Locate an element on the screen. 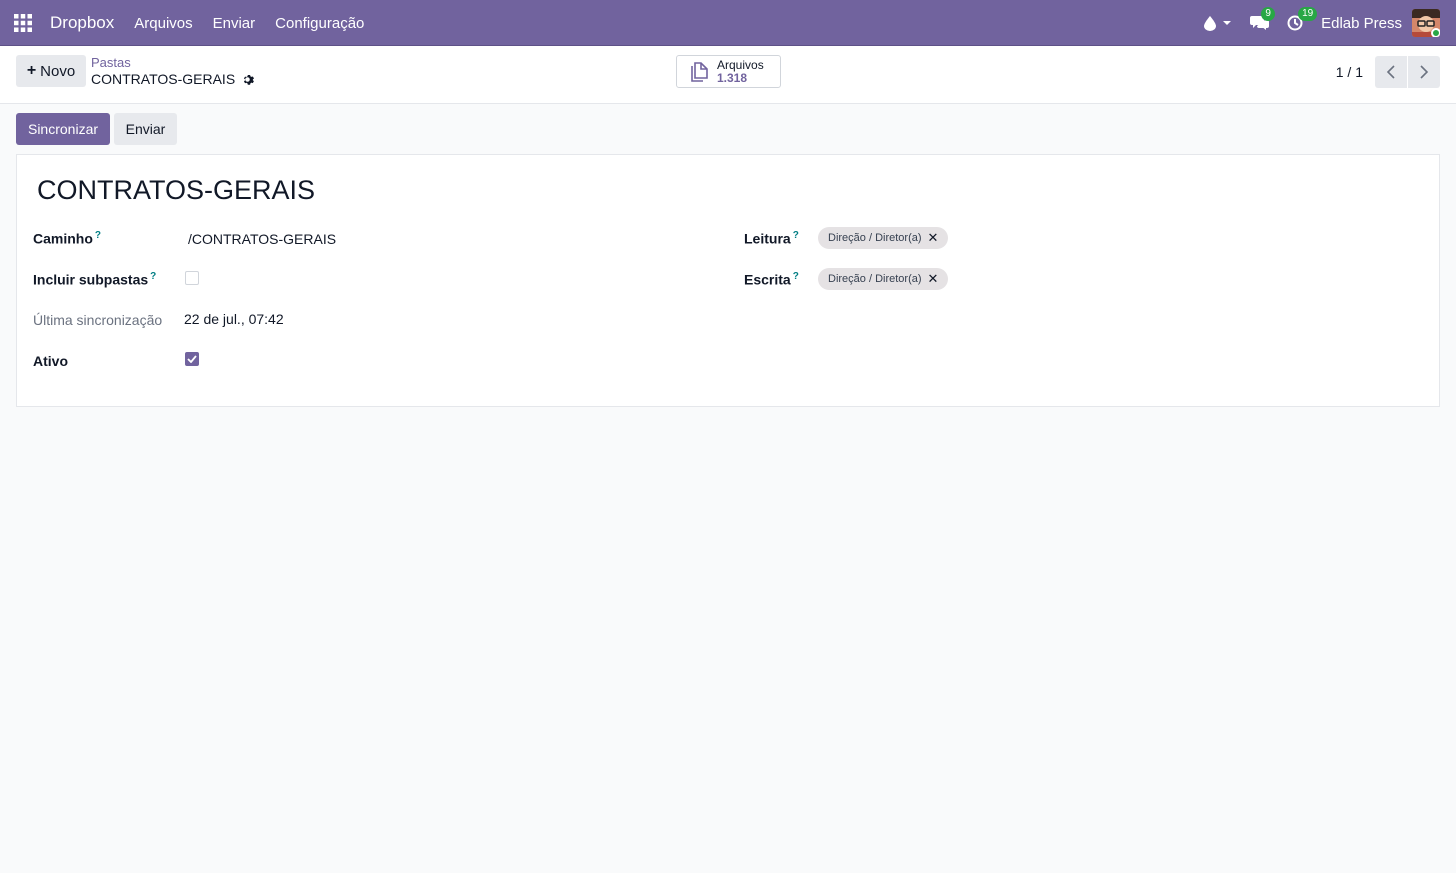 The image size is (1456, 873). write-group-tag-label: Direção / Diretor(a) is located at coordinates (875, 279).